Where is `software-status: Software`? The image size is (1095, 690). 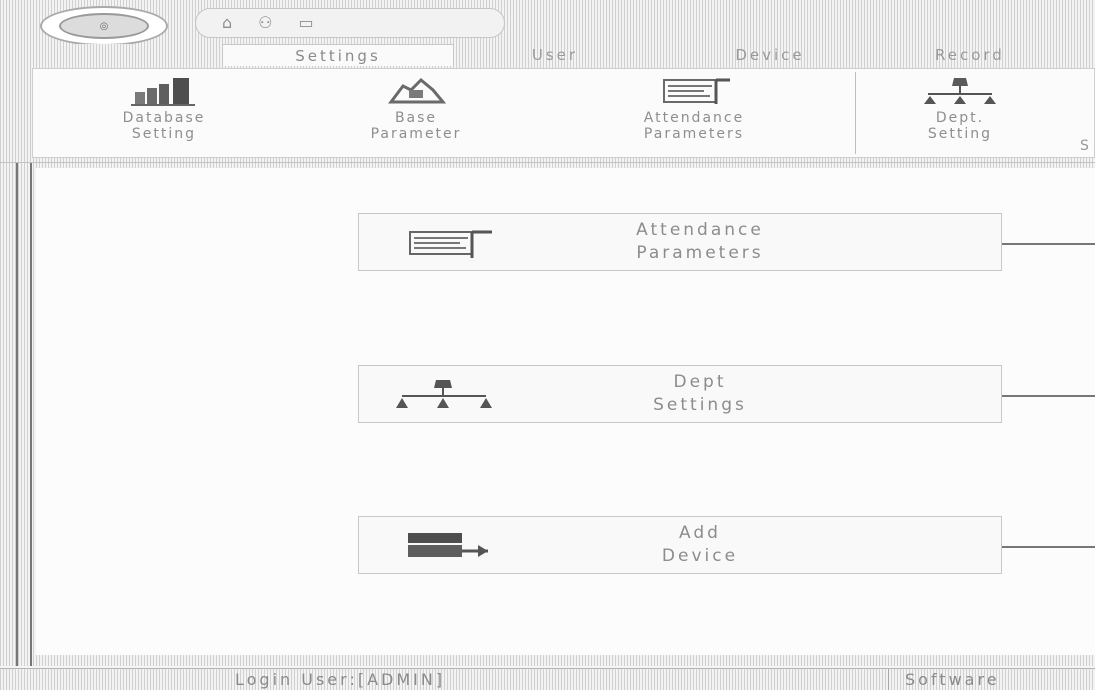
software-status: Software is located at coordinates (952, 679).